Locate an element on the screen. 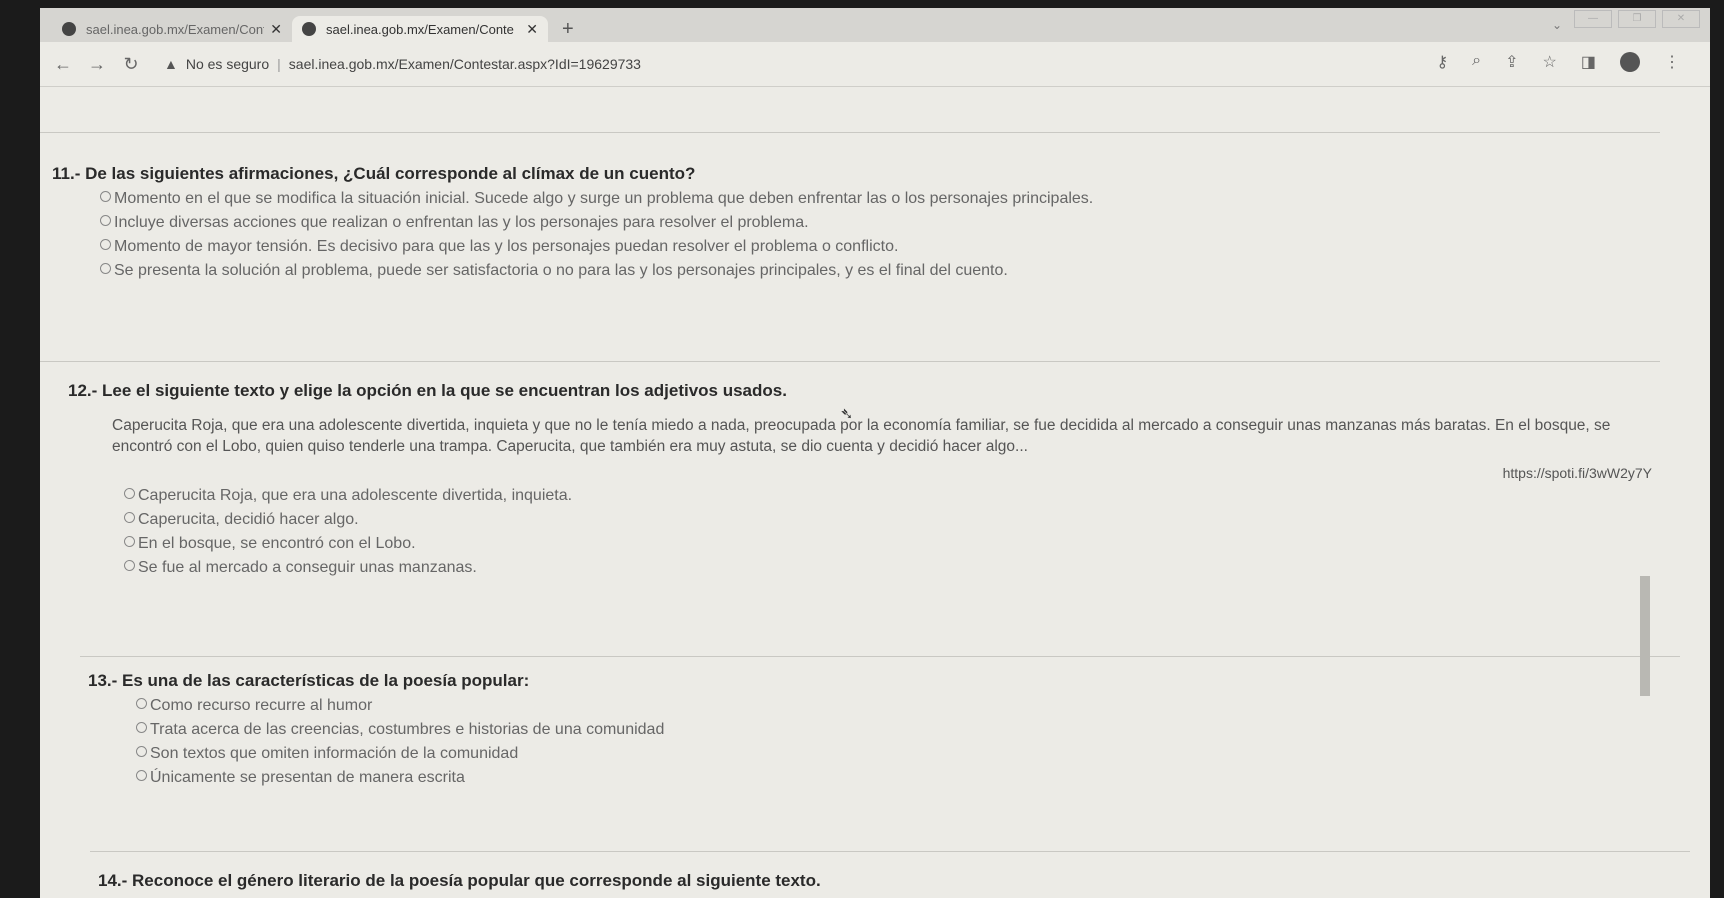 The width and height of the screenshot is (1724, 898). menu-icon: ⋮ is located at coordinates (1672, 62).